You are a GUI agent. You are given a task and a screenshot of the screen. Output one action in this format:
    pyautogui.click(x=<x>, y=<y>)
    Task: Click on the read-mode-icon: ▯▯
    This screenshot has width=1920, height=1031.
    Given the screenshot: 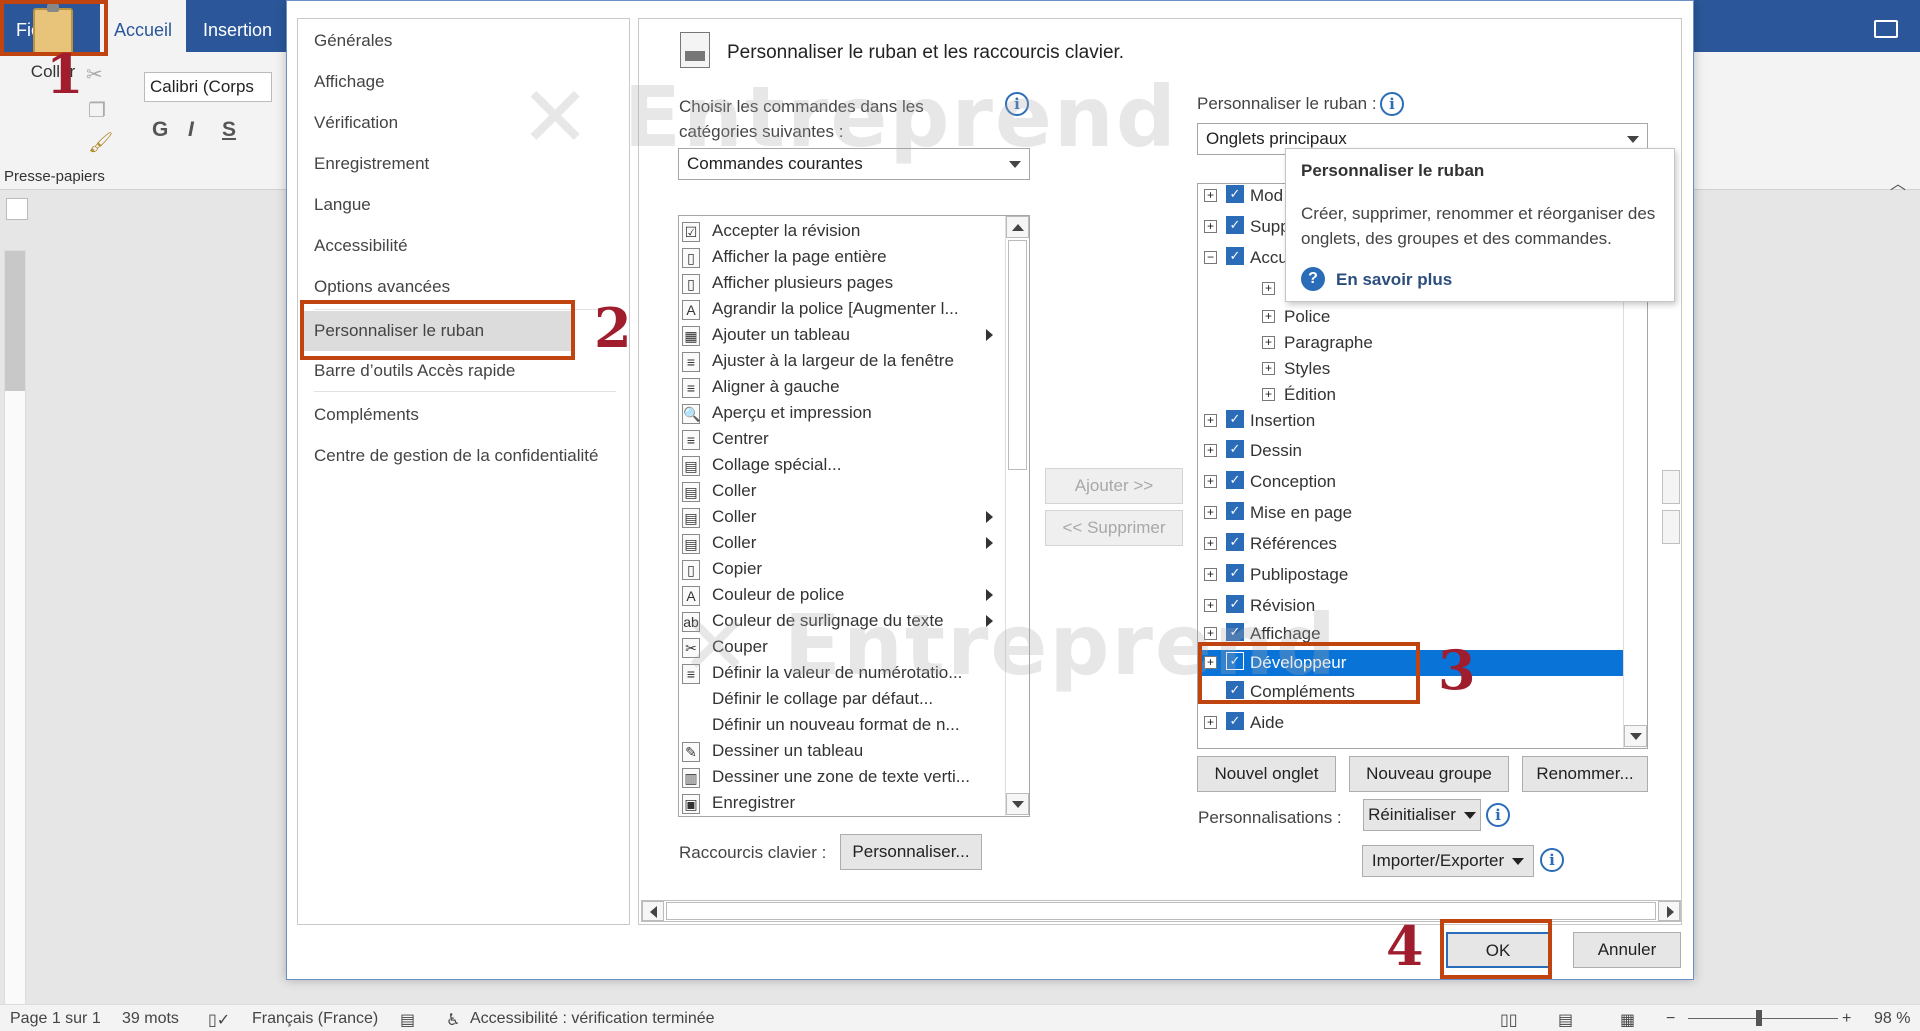 What is the action you would take?
    pyautogui.click(x=1509, y=1020)
    